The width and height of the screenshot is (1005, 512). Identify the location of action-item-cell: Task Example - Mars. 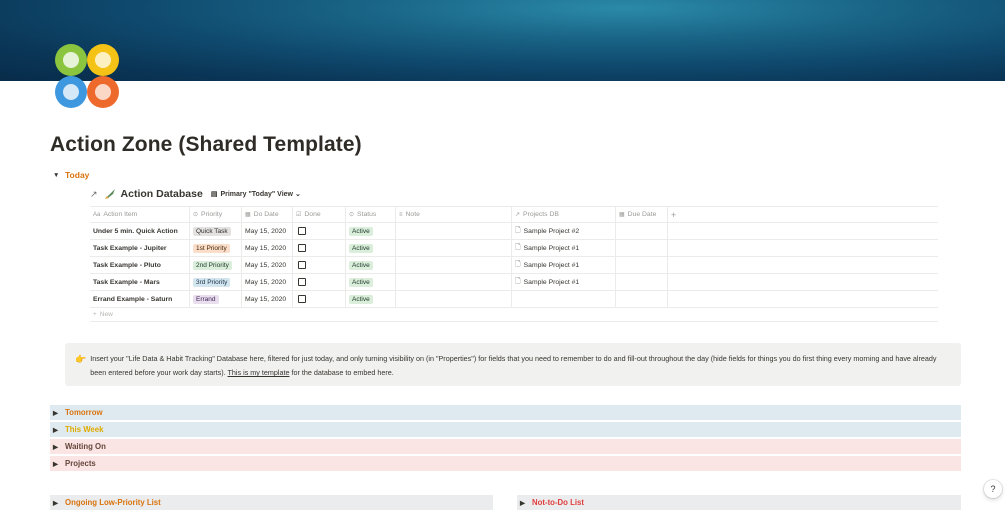
(140, 282).